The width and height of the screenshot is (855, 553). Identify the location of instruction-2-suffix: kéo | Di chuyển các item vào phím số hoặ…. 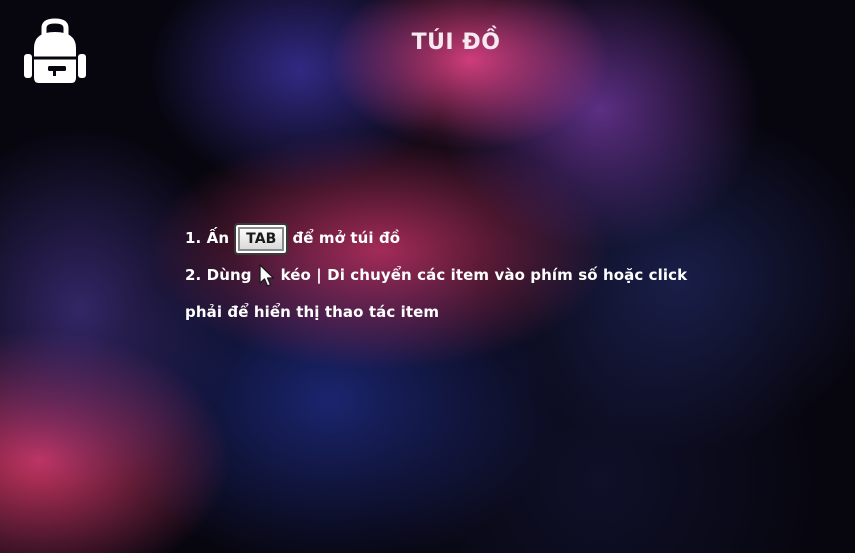
(484, 275).